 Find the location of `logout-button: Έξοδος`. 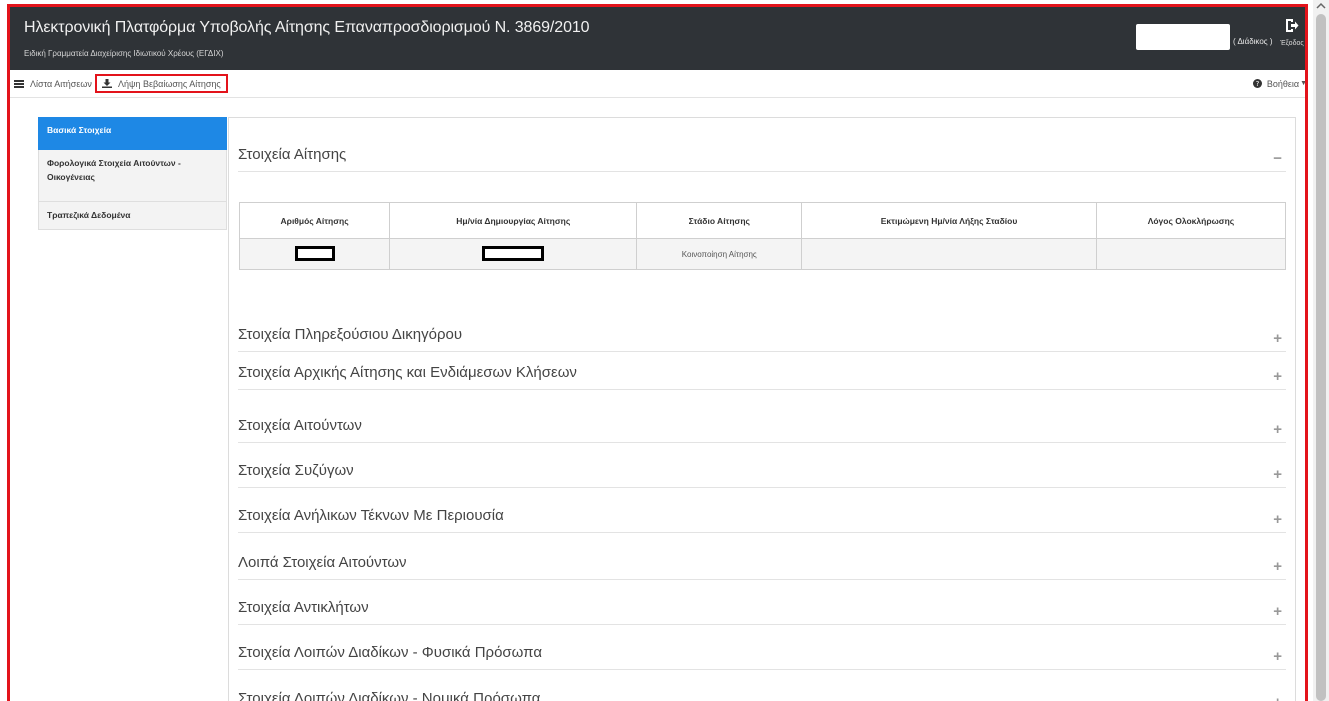

logout-button: Έξοδος is located at coordinates (1292, 32).